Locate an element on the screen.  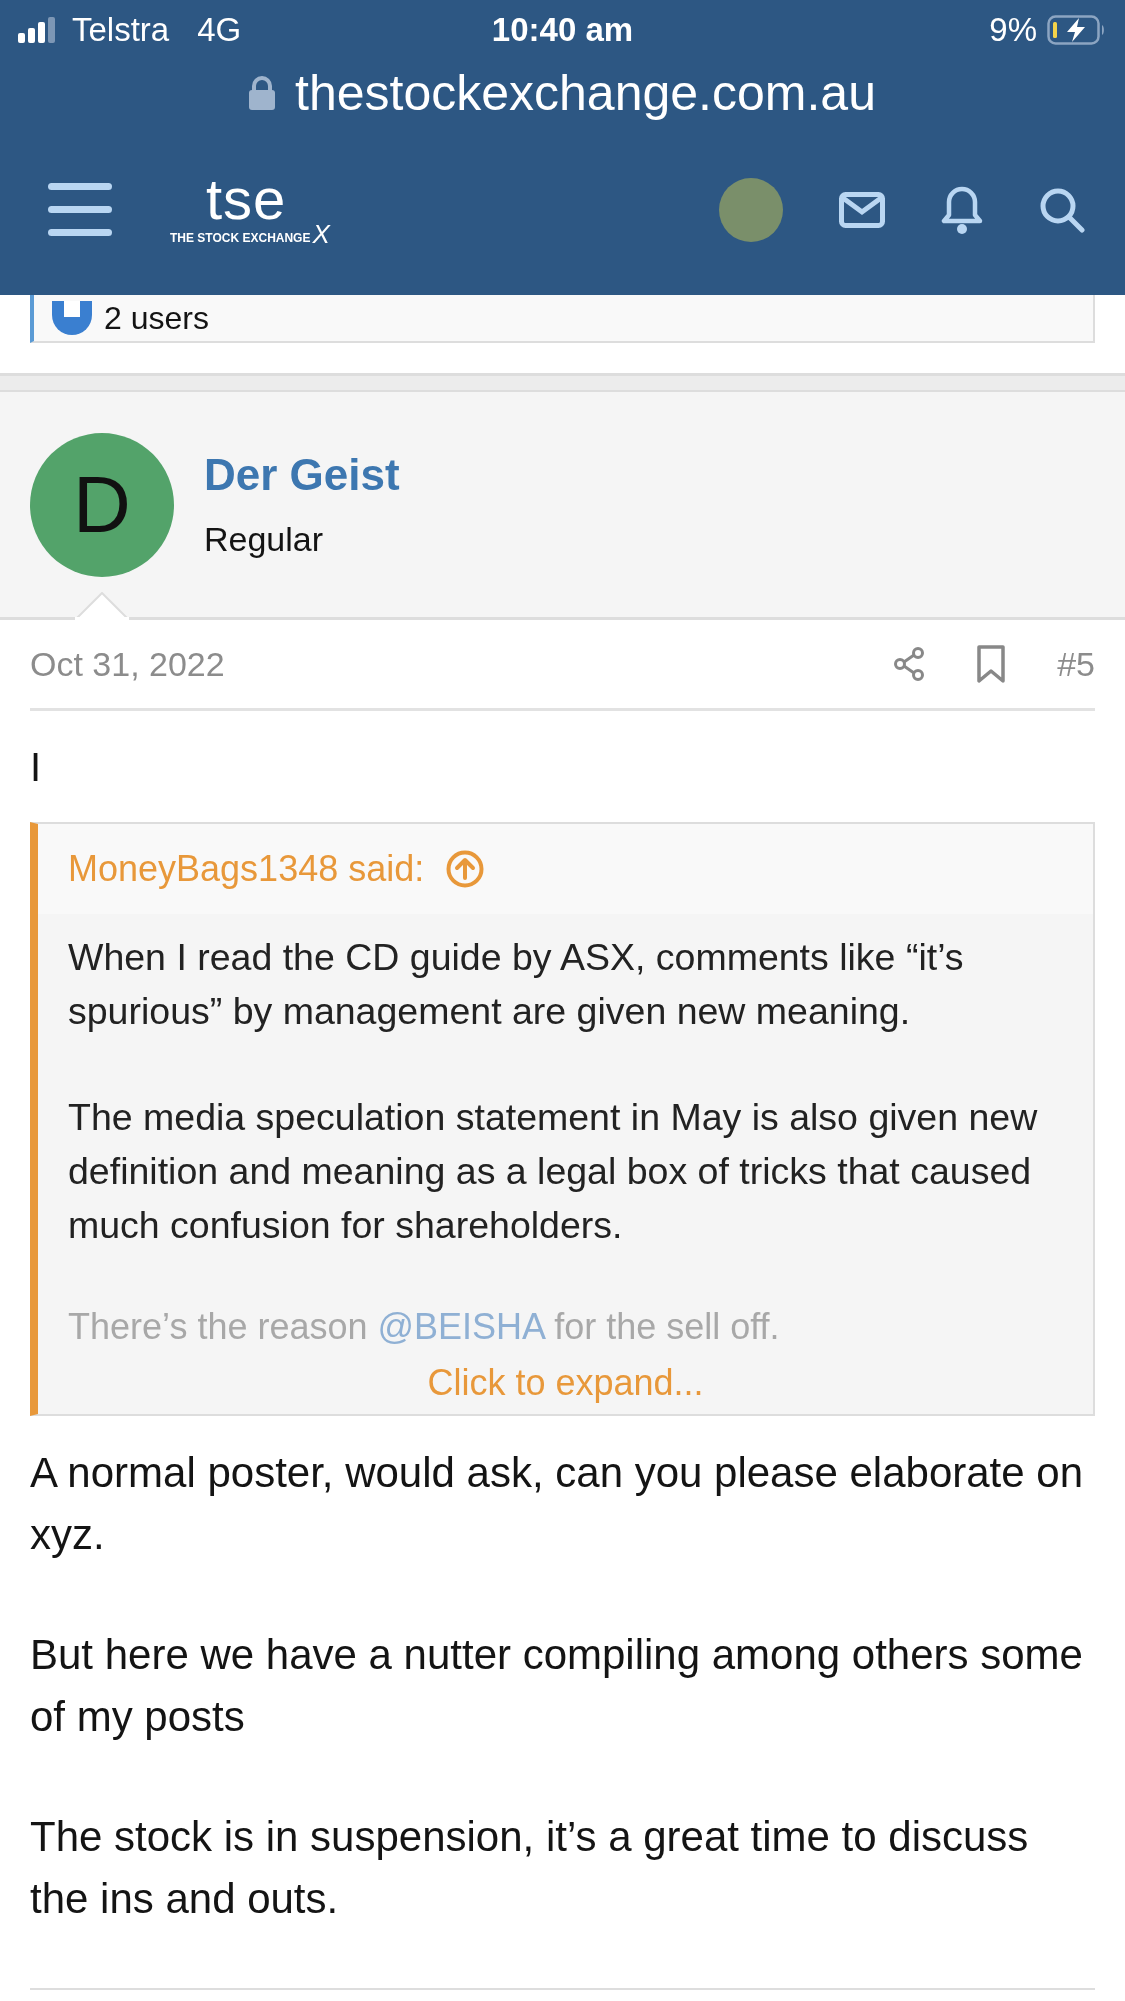
quote-author: MoneyBags1348 said: is located at coordinates (246, 869).